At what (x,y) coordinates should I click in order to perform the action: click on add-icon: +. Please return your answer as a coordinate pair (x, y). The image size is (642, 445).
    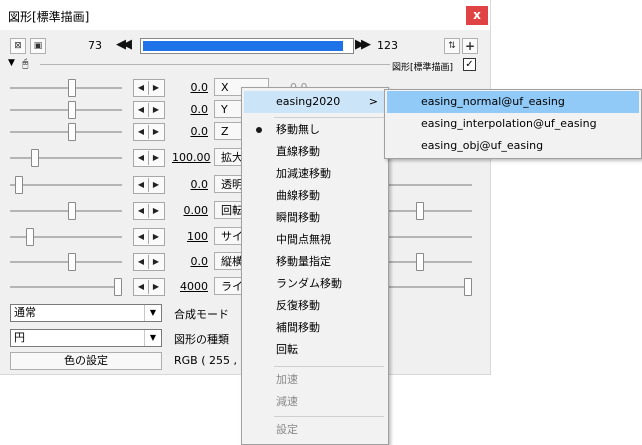
    Looking at the image, I should click on (470, 46).